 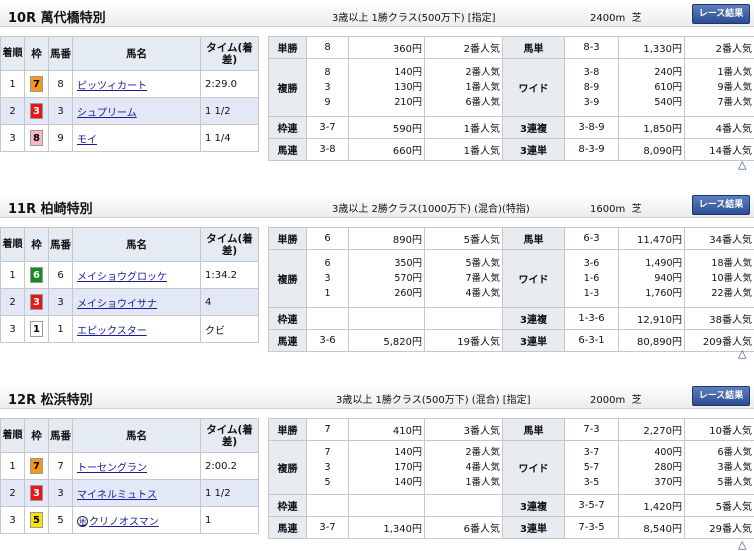 I want to click on race-distance: 2400m 芝, so click(x=616, y=16).